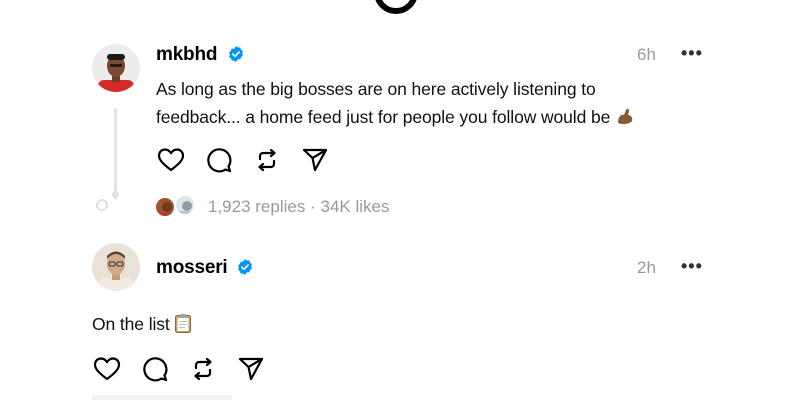 This screenshot has height=400, width=800. Describe the element at coordinates (396, 7) in the screenshot. I see `top-partial-logo` at that location.